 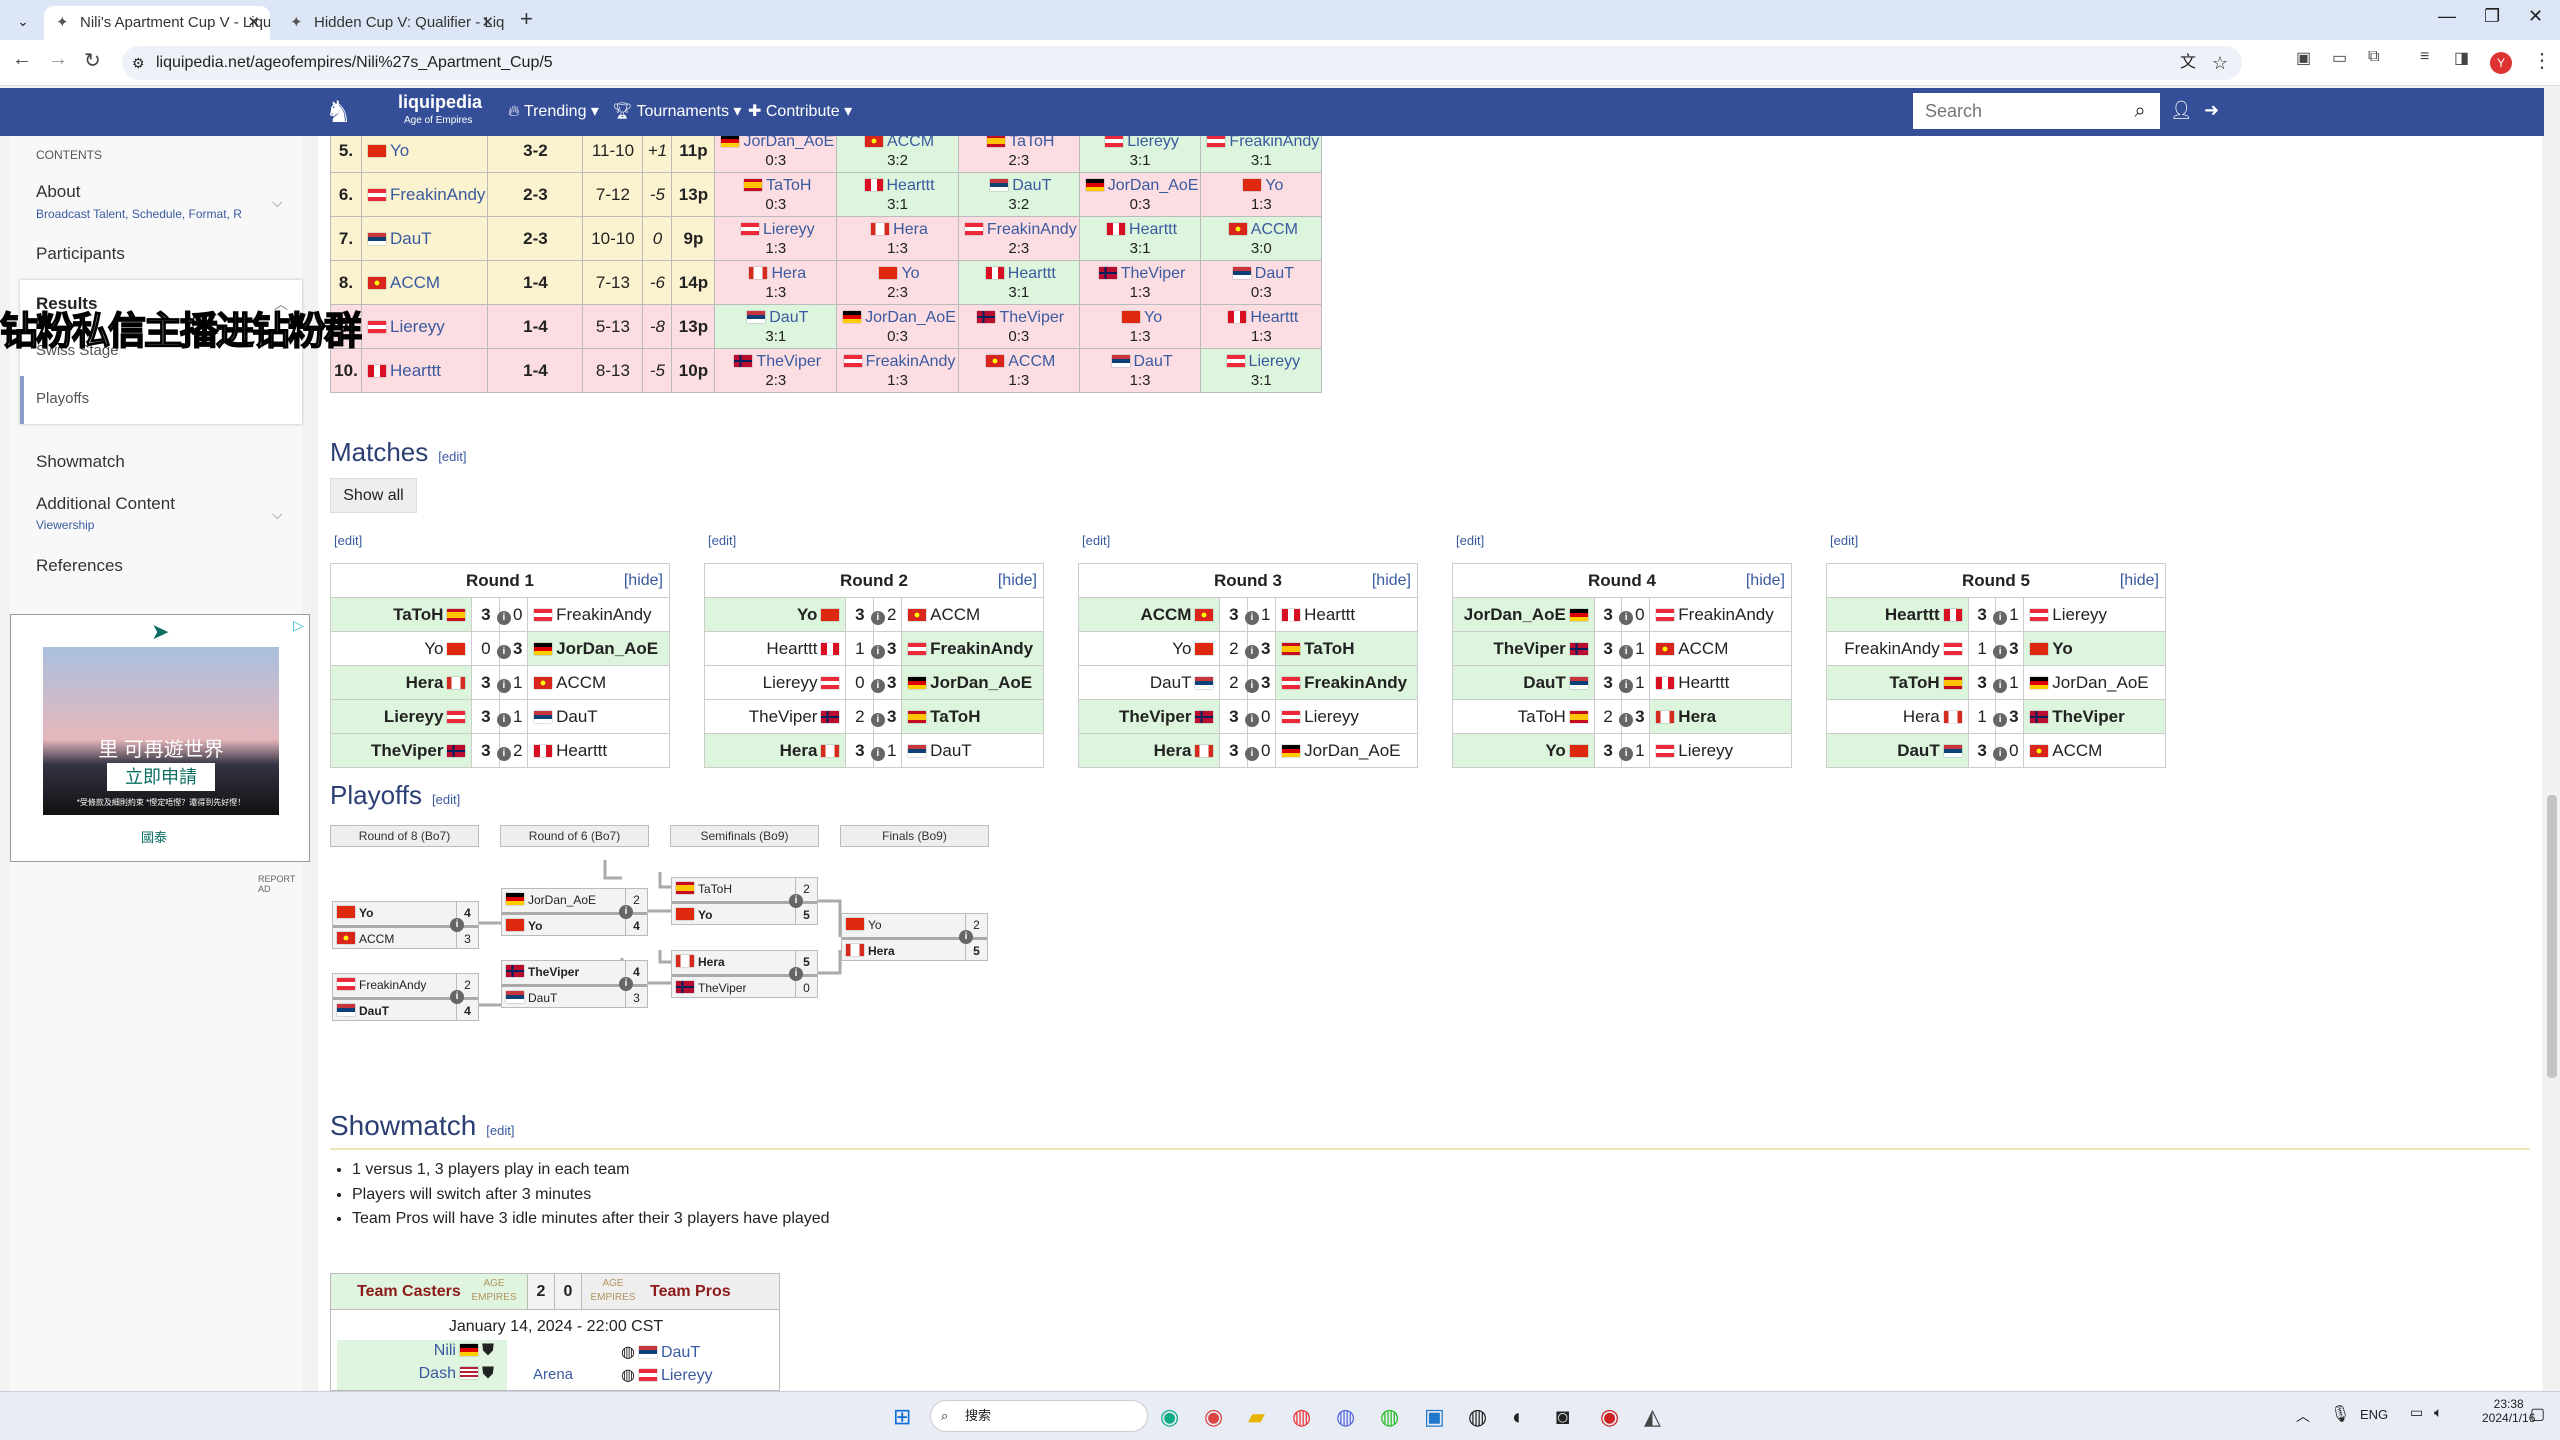 What do you see at coordinates (910, 317) in the screenshot?
I see `opponent-link: JorDan_AoE` at bounding box center [910, 317].